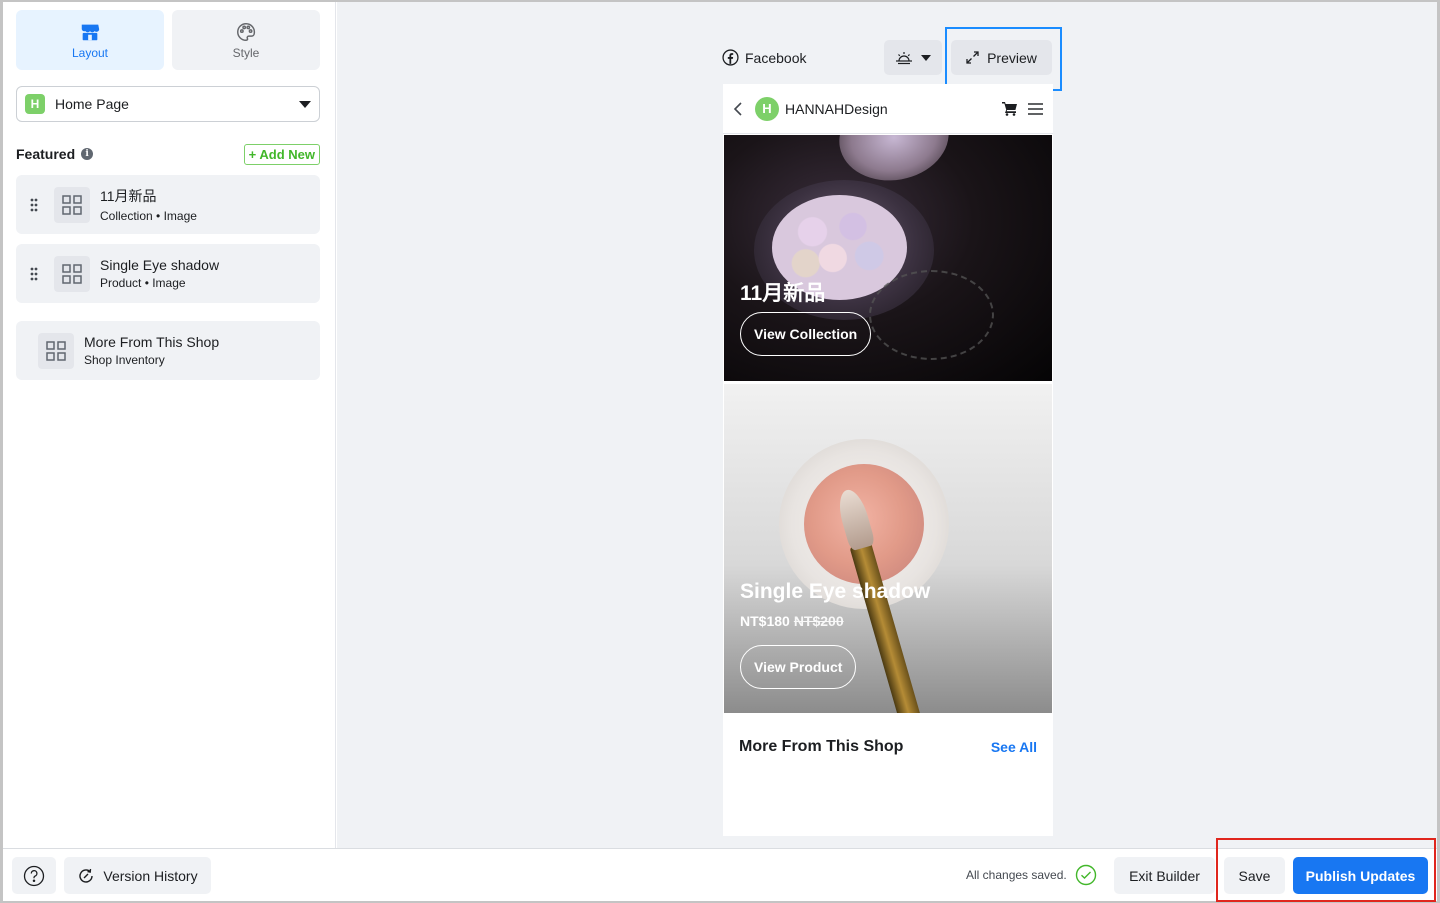 This screenshot has width=1440, height=903. I want to click on back-chevron-icon, so click(738, 109).